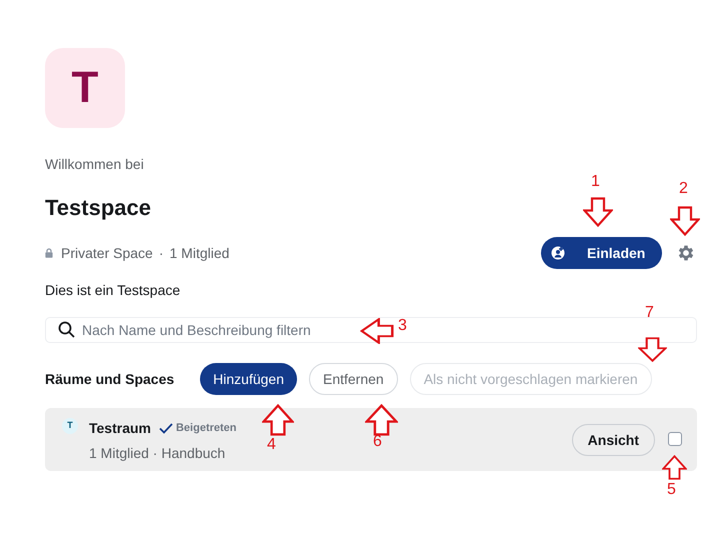 This screenshot has width=728, height=543. I want to click on lock-icon, so click(49, 253).